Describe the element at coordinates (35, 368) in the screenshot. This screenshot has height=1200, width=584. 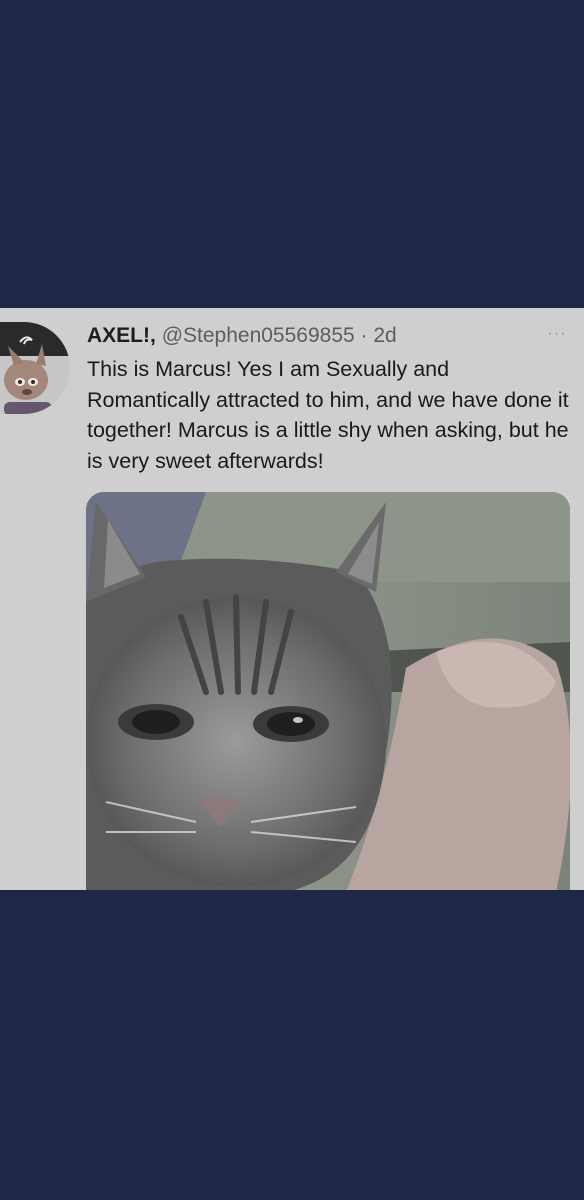
I see `avatar` at that location.